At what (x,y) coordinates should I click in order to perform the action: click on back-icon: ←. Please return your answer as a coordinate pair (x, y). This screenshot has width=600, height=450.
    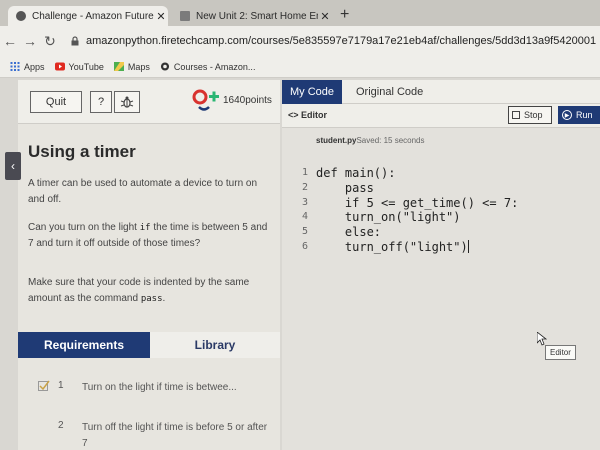
    Looking at the image, I should click on (10, 41).